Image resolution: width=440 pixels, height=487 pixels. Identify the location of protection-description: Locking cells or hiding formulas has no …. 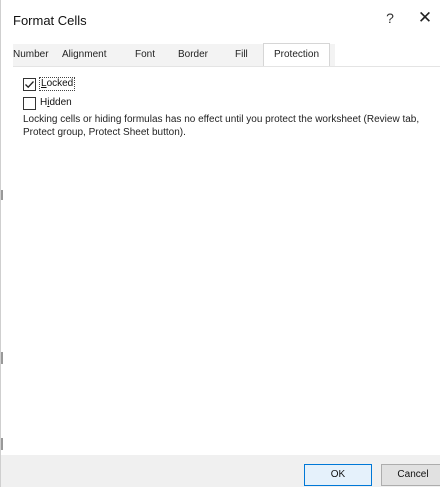
(221, 126).